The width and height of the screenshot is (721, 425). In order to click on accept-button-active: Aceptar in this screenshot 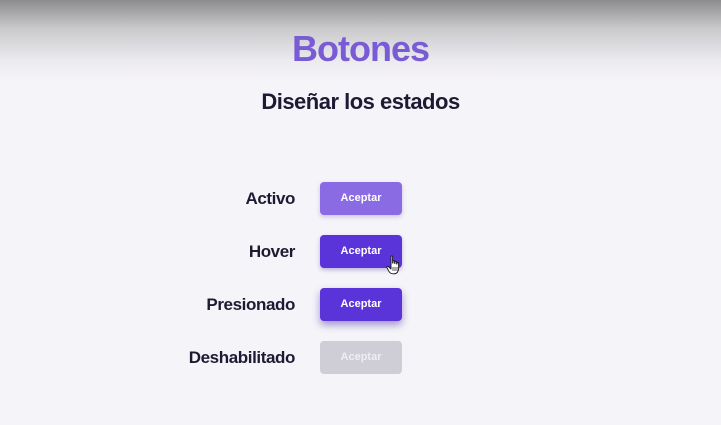, I will do `click(361, 198)`.